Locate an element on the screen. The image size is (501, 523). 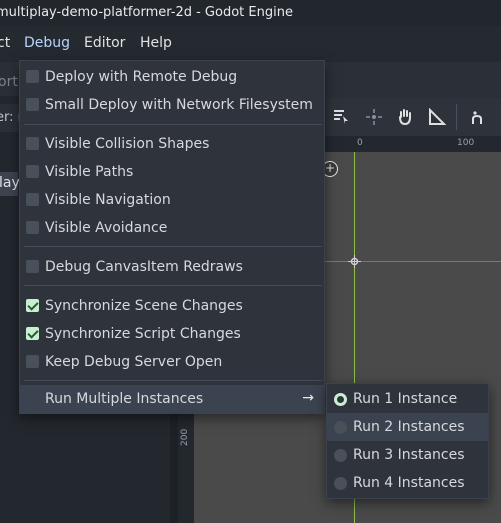
submenu-item-run-2-instances: Run 2 Instances is located at coordinates (407, 427).